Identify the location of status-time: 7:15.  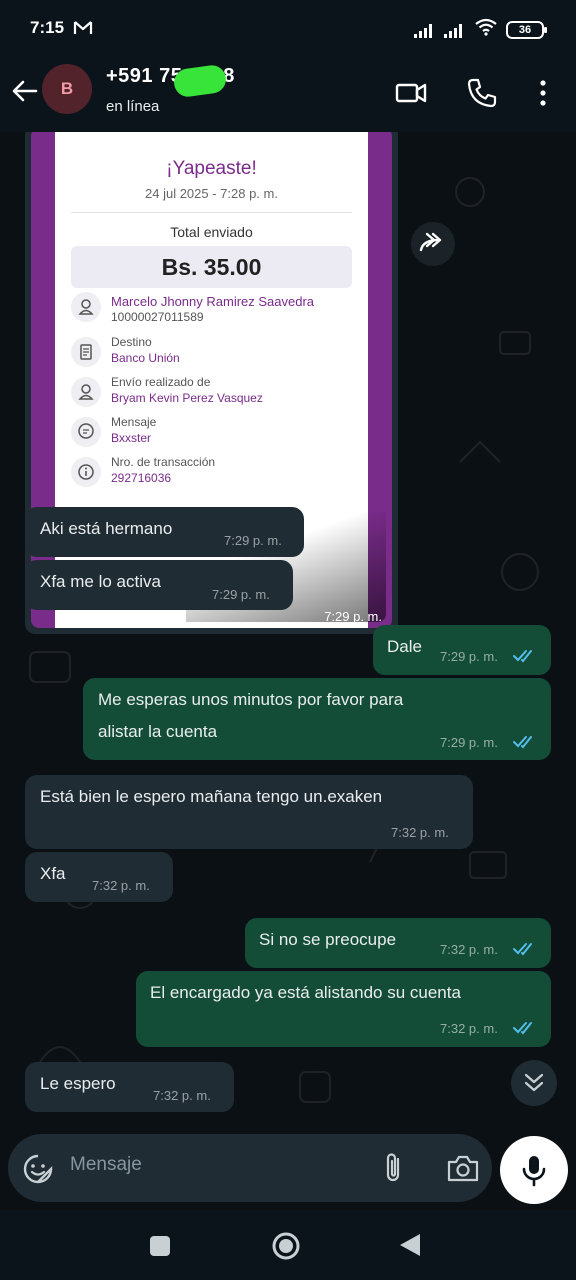
(47, 27).